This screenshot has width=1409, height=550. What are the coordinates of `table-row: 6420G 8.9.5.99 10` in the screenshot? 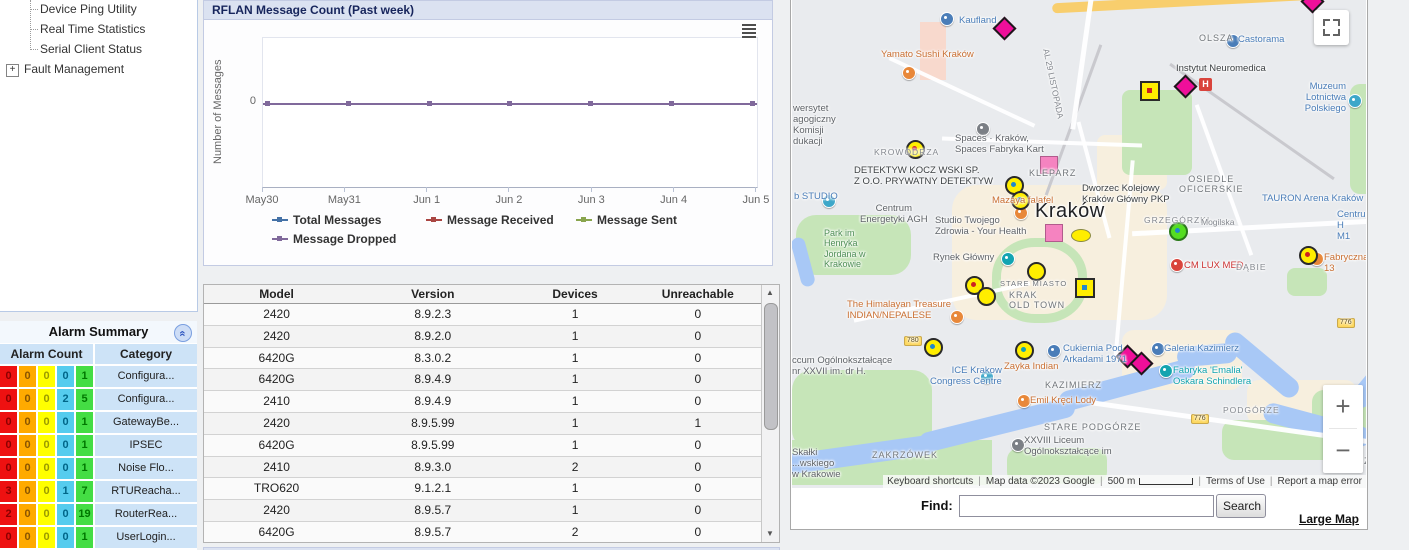 It's located at (483, 445).